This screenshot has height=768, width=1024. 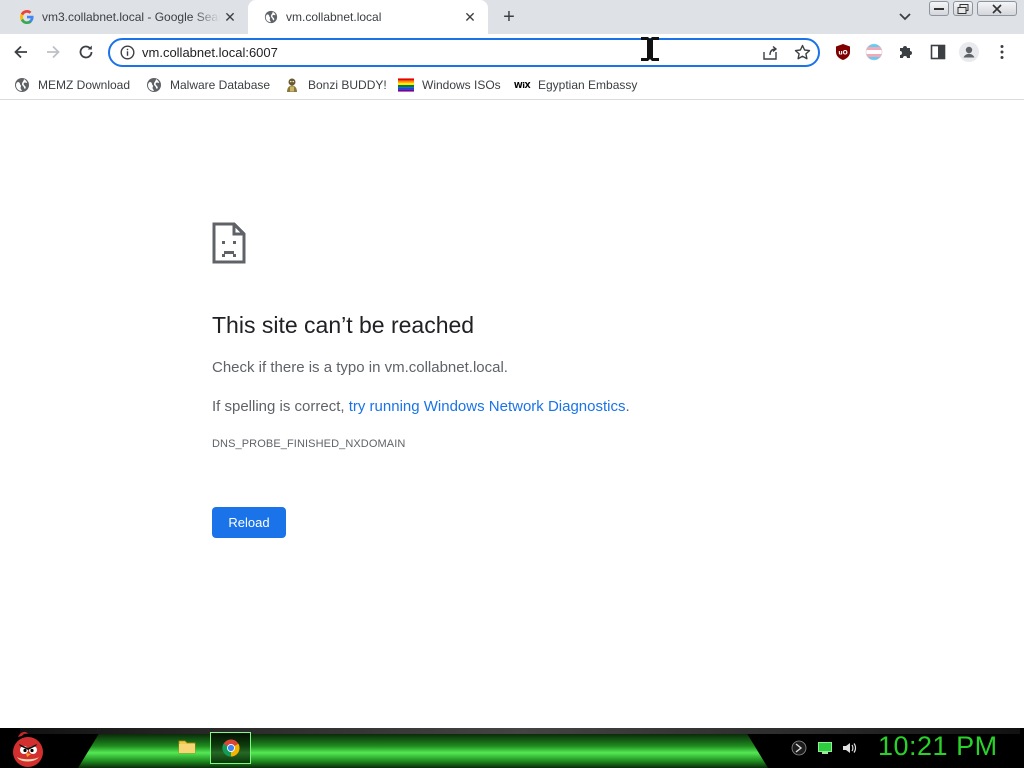 I want to click on close-window-button, so click(x=997, y=8).